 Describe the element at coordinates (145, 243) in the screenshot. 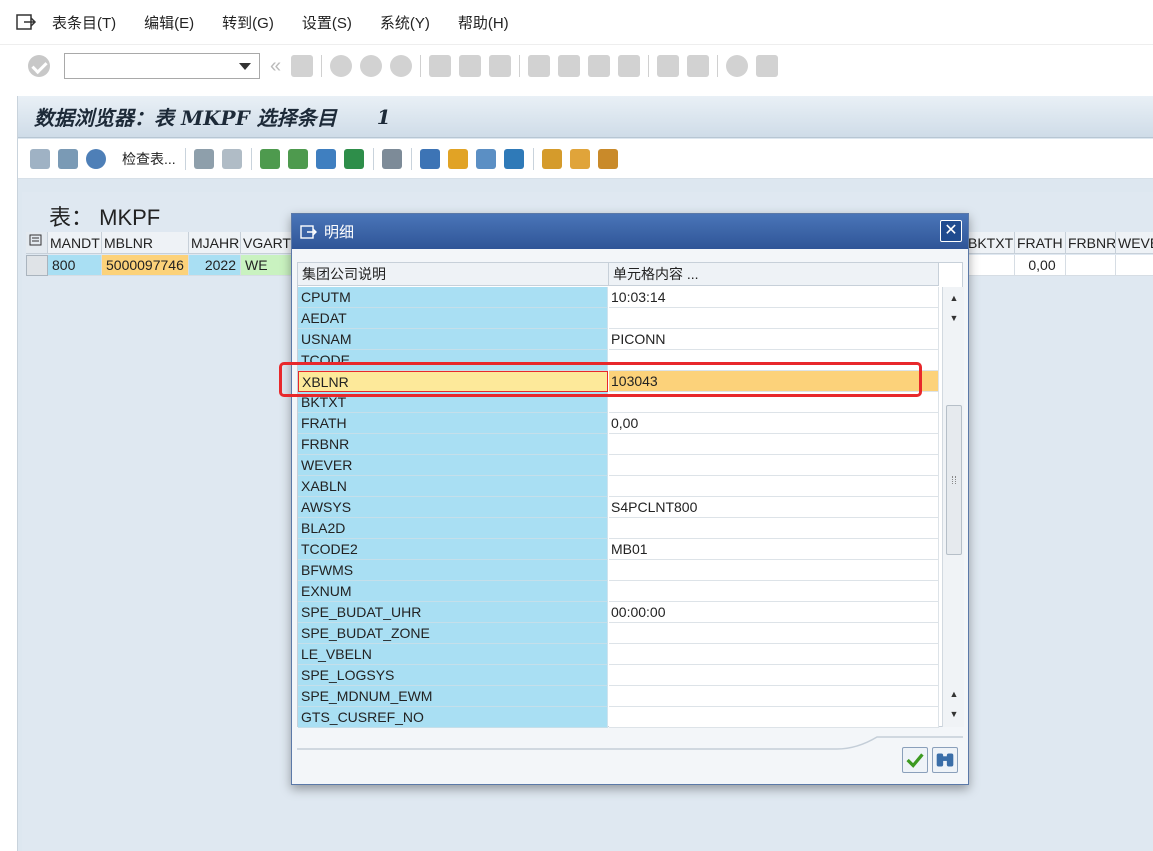

I see `column-header: MBLNR` at that location.